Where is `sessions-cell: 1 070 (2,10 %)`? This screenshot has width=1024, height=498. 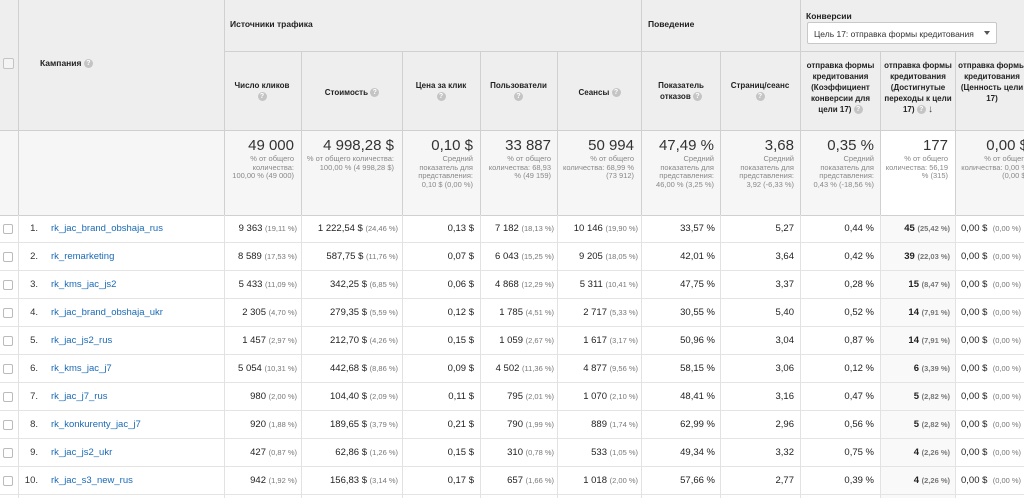
sessions-cell: 1 070 (2,10 %) is located at coordinates (610, 396).